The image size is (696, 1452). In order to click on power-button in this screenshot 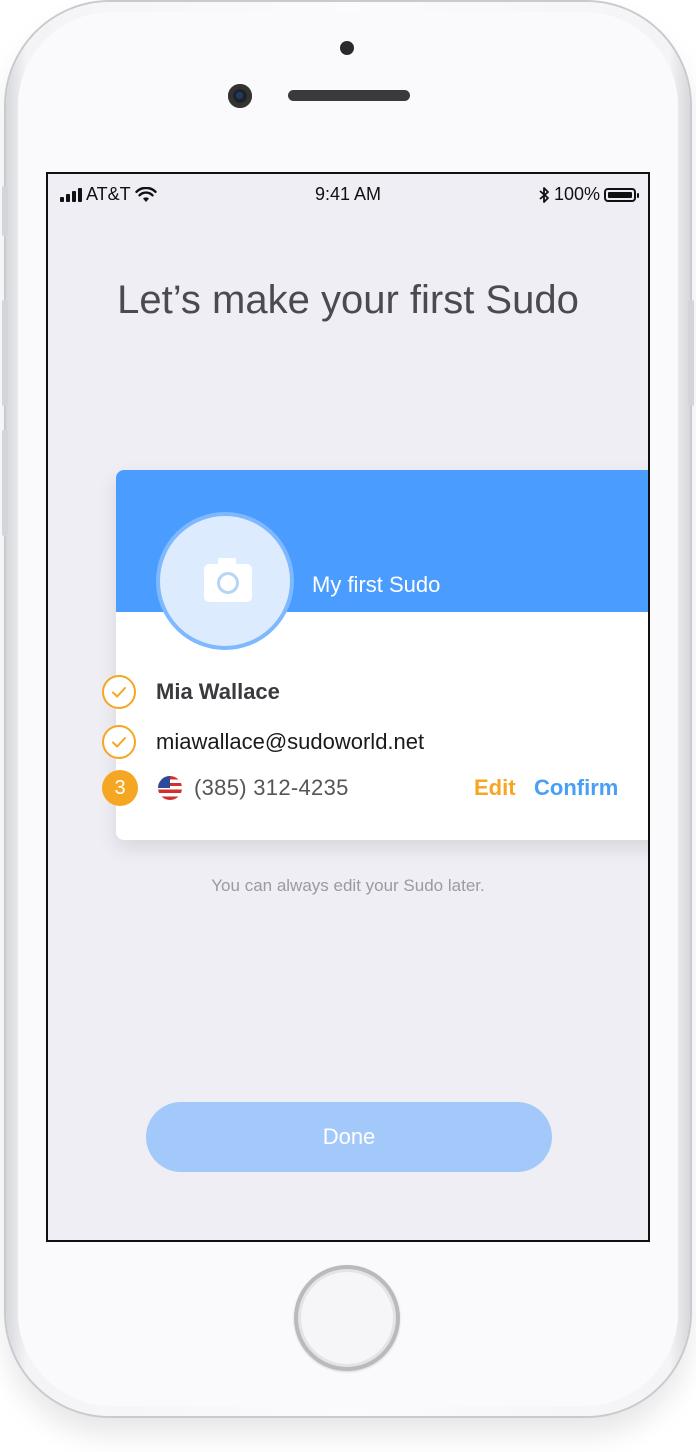, I will do `click(691, 353)`.